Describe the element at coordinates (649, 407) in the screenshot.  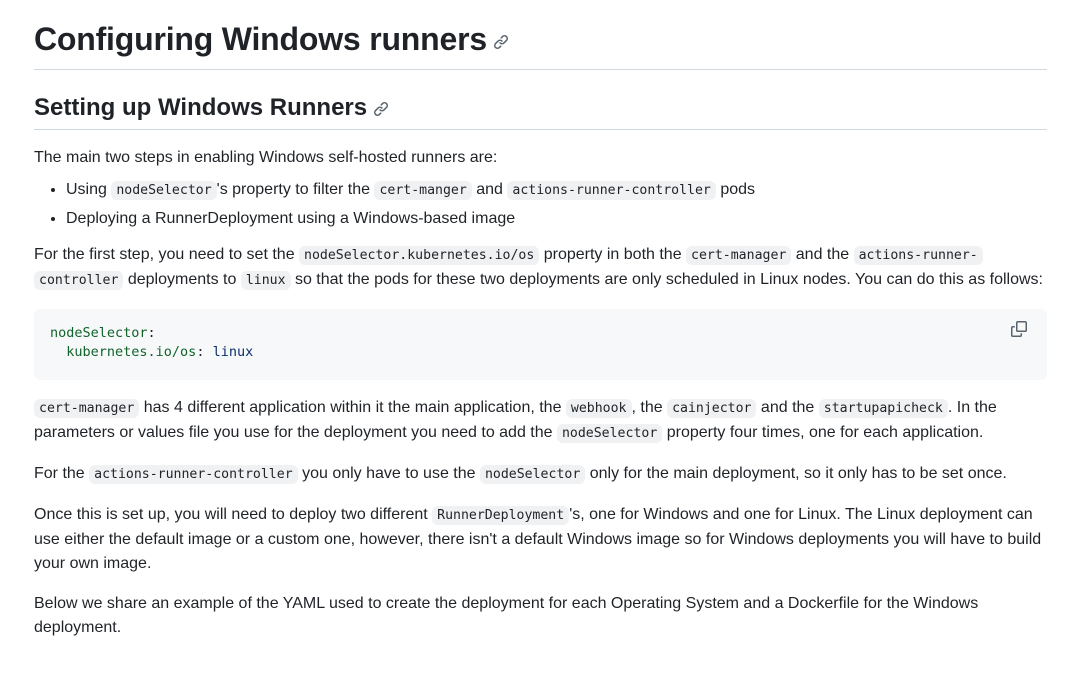
I see `text: , the` at that location.